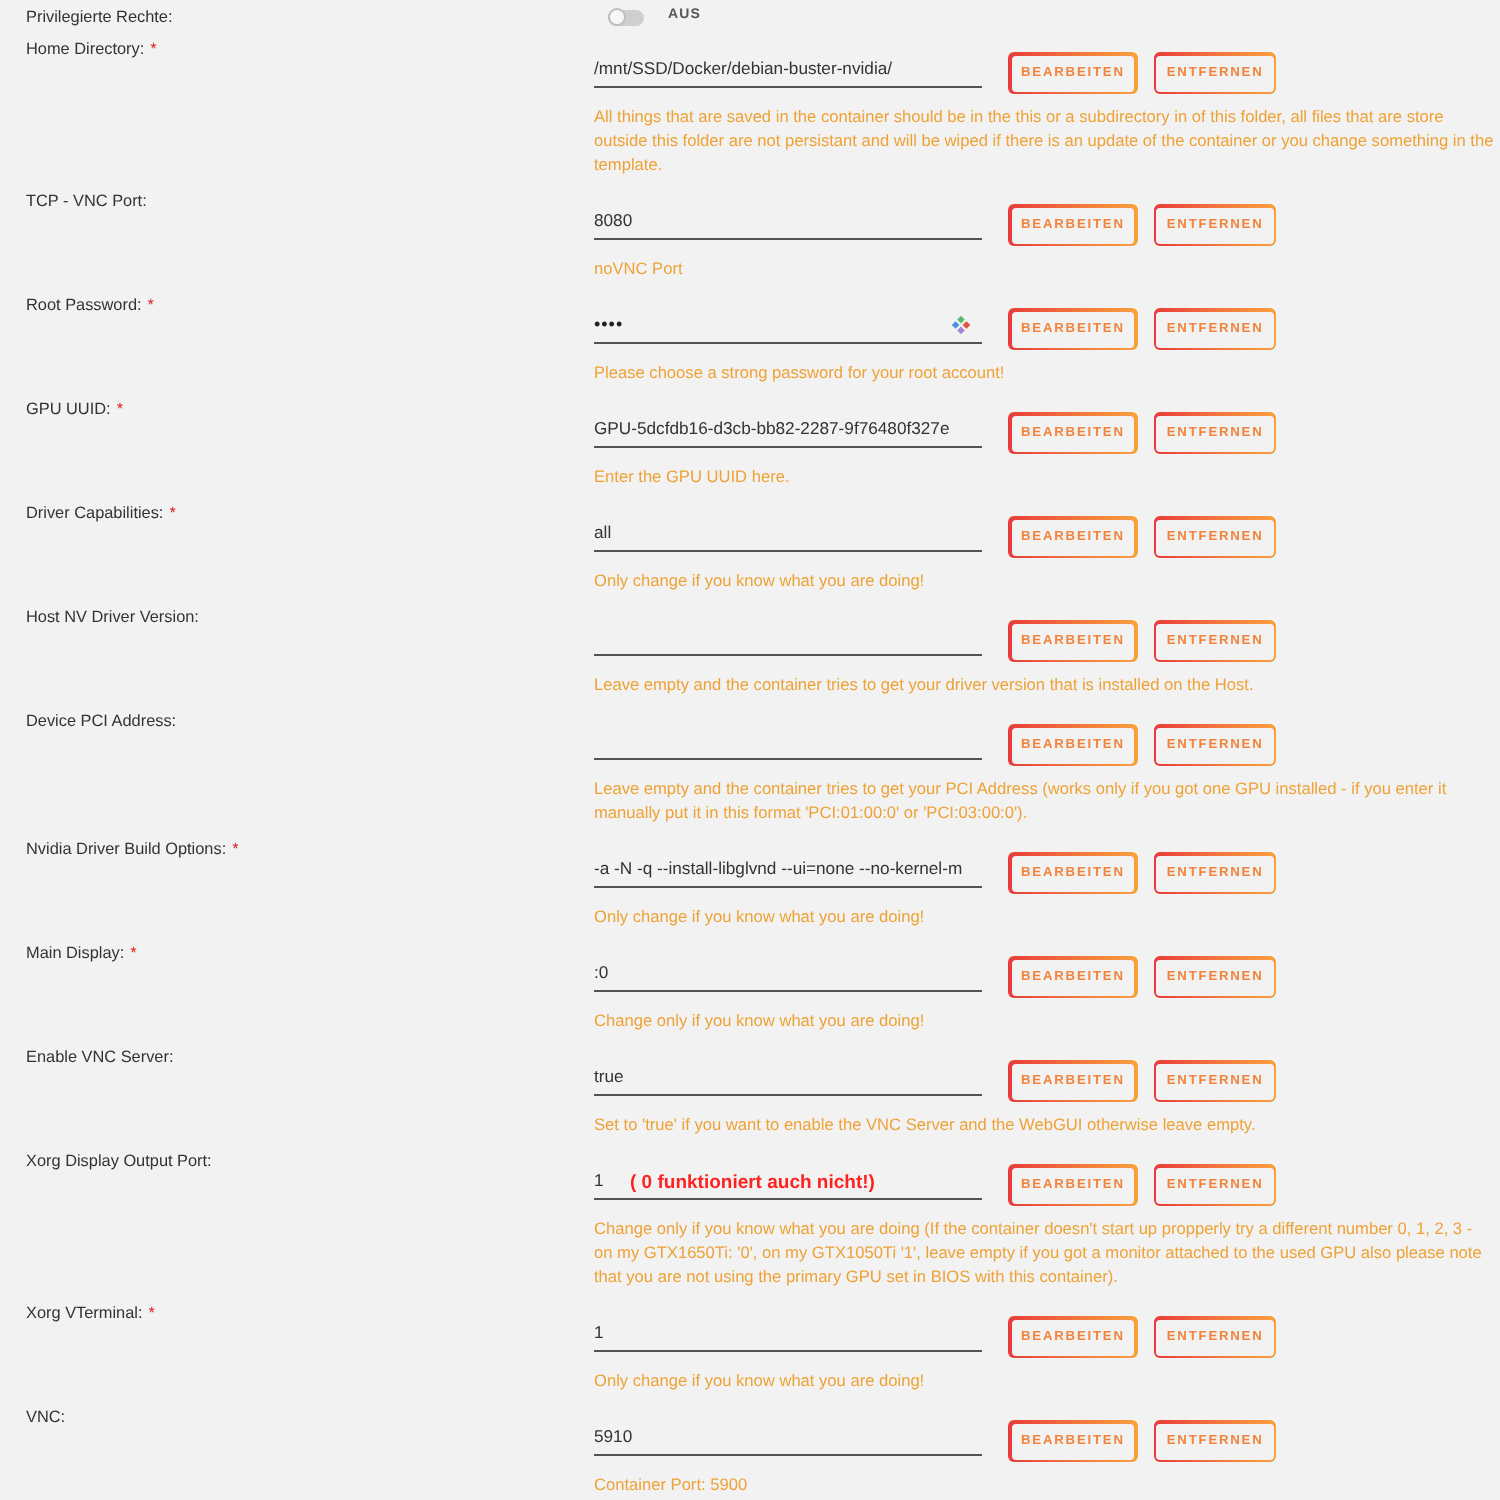  I want to click on setting-label: Host NV Driver Version:, so click(112, 617).